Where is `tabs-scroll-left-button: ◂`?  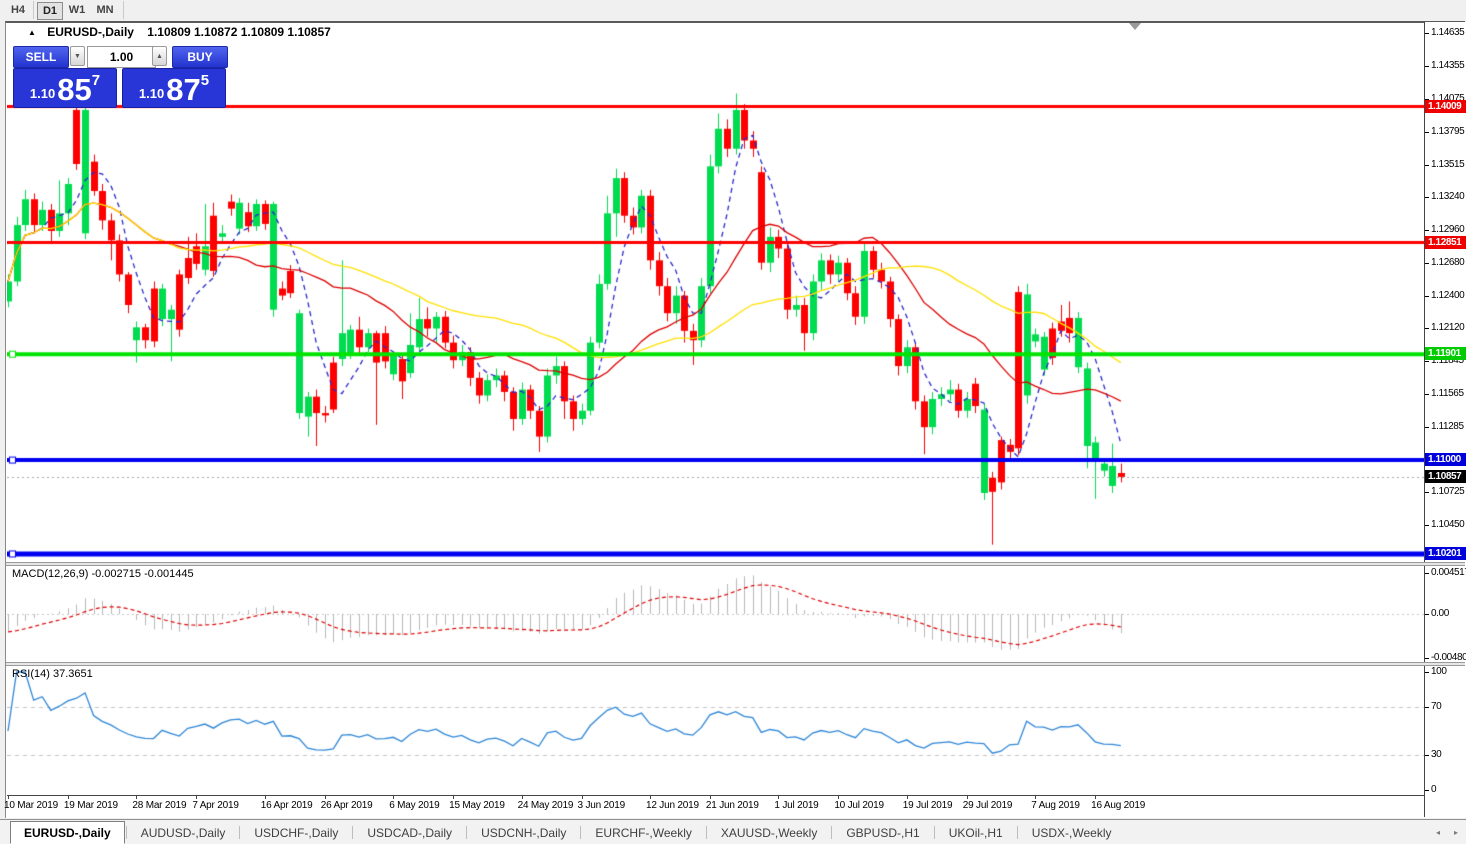
tabs-scroll-left-button: ◂ is located at coordinates (1438, 832).